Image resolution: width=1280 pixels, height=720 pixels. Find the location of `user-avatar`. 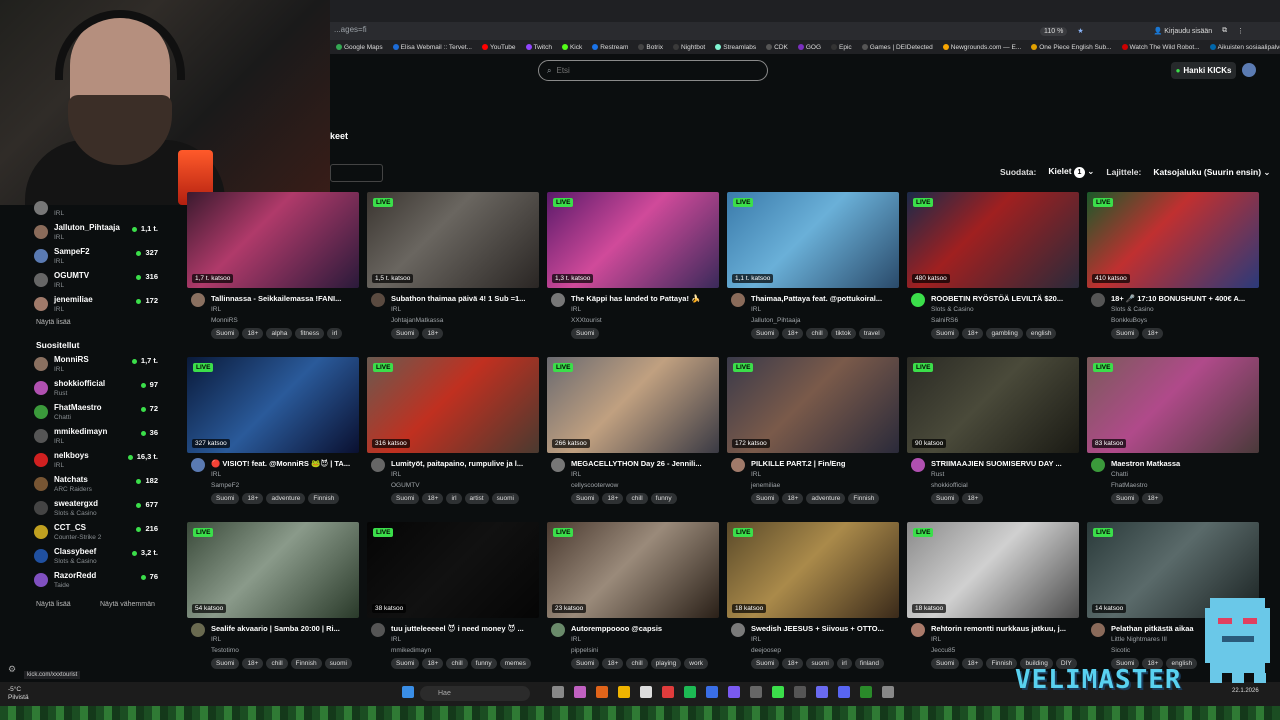

user-avatar is located at coordinates (1249, 70).